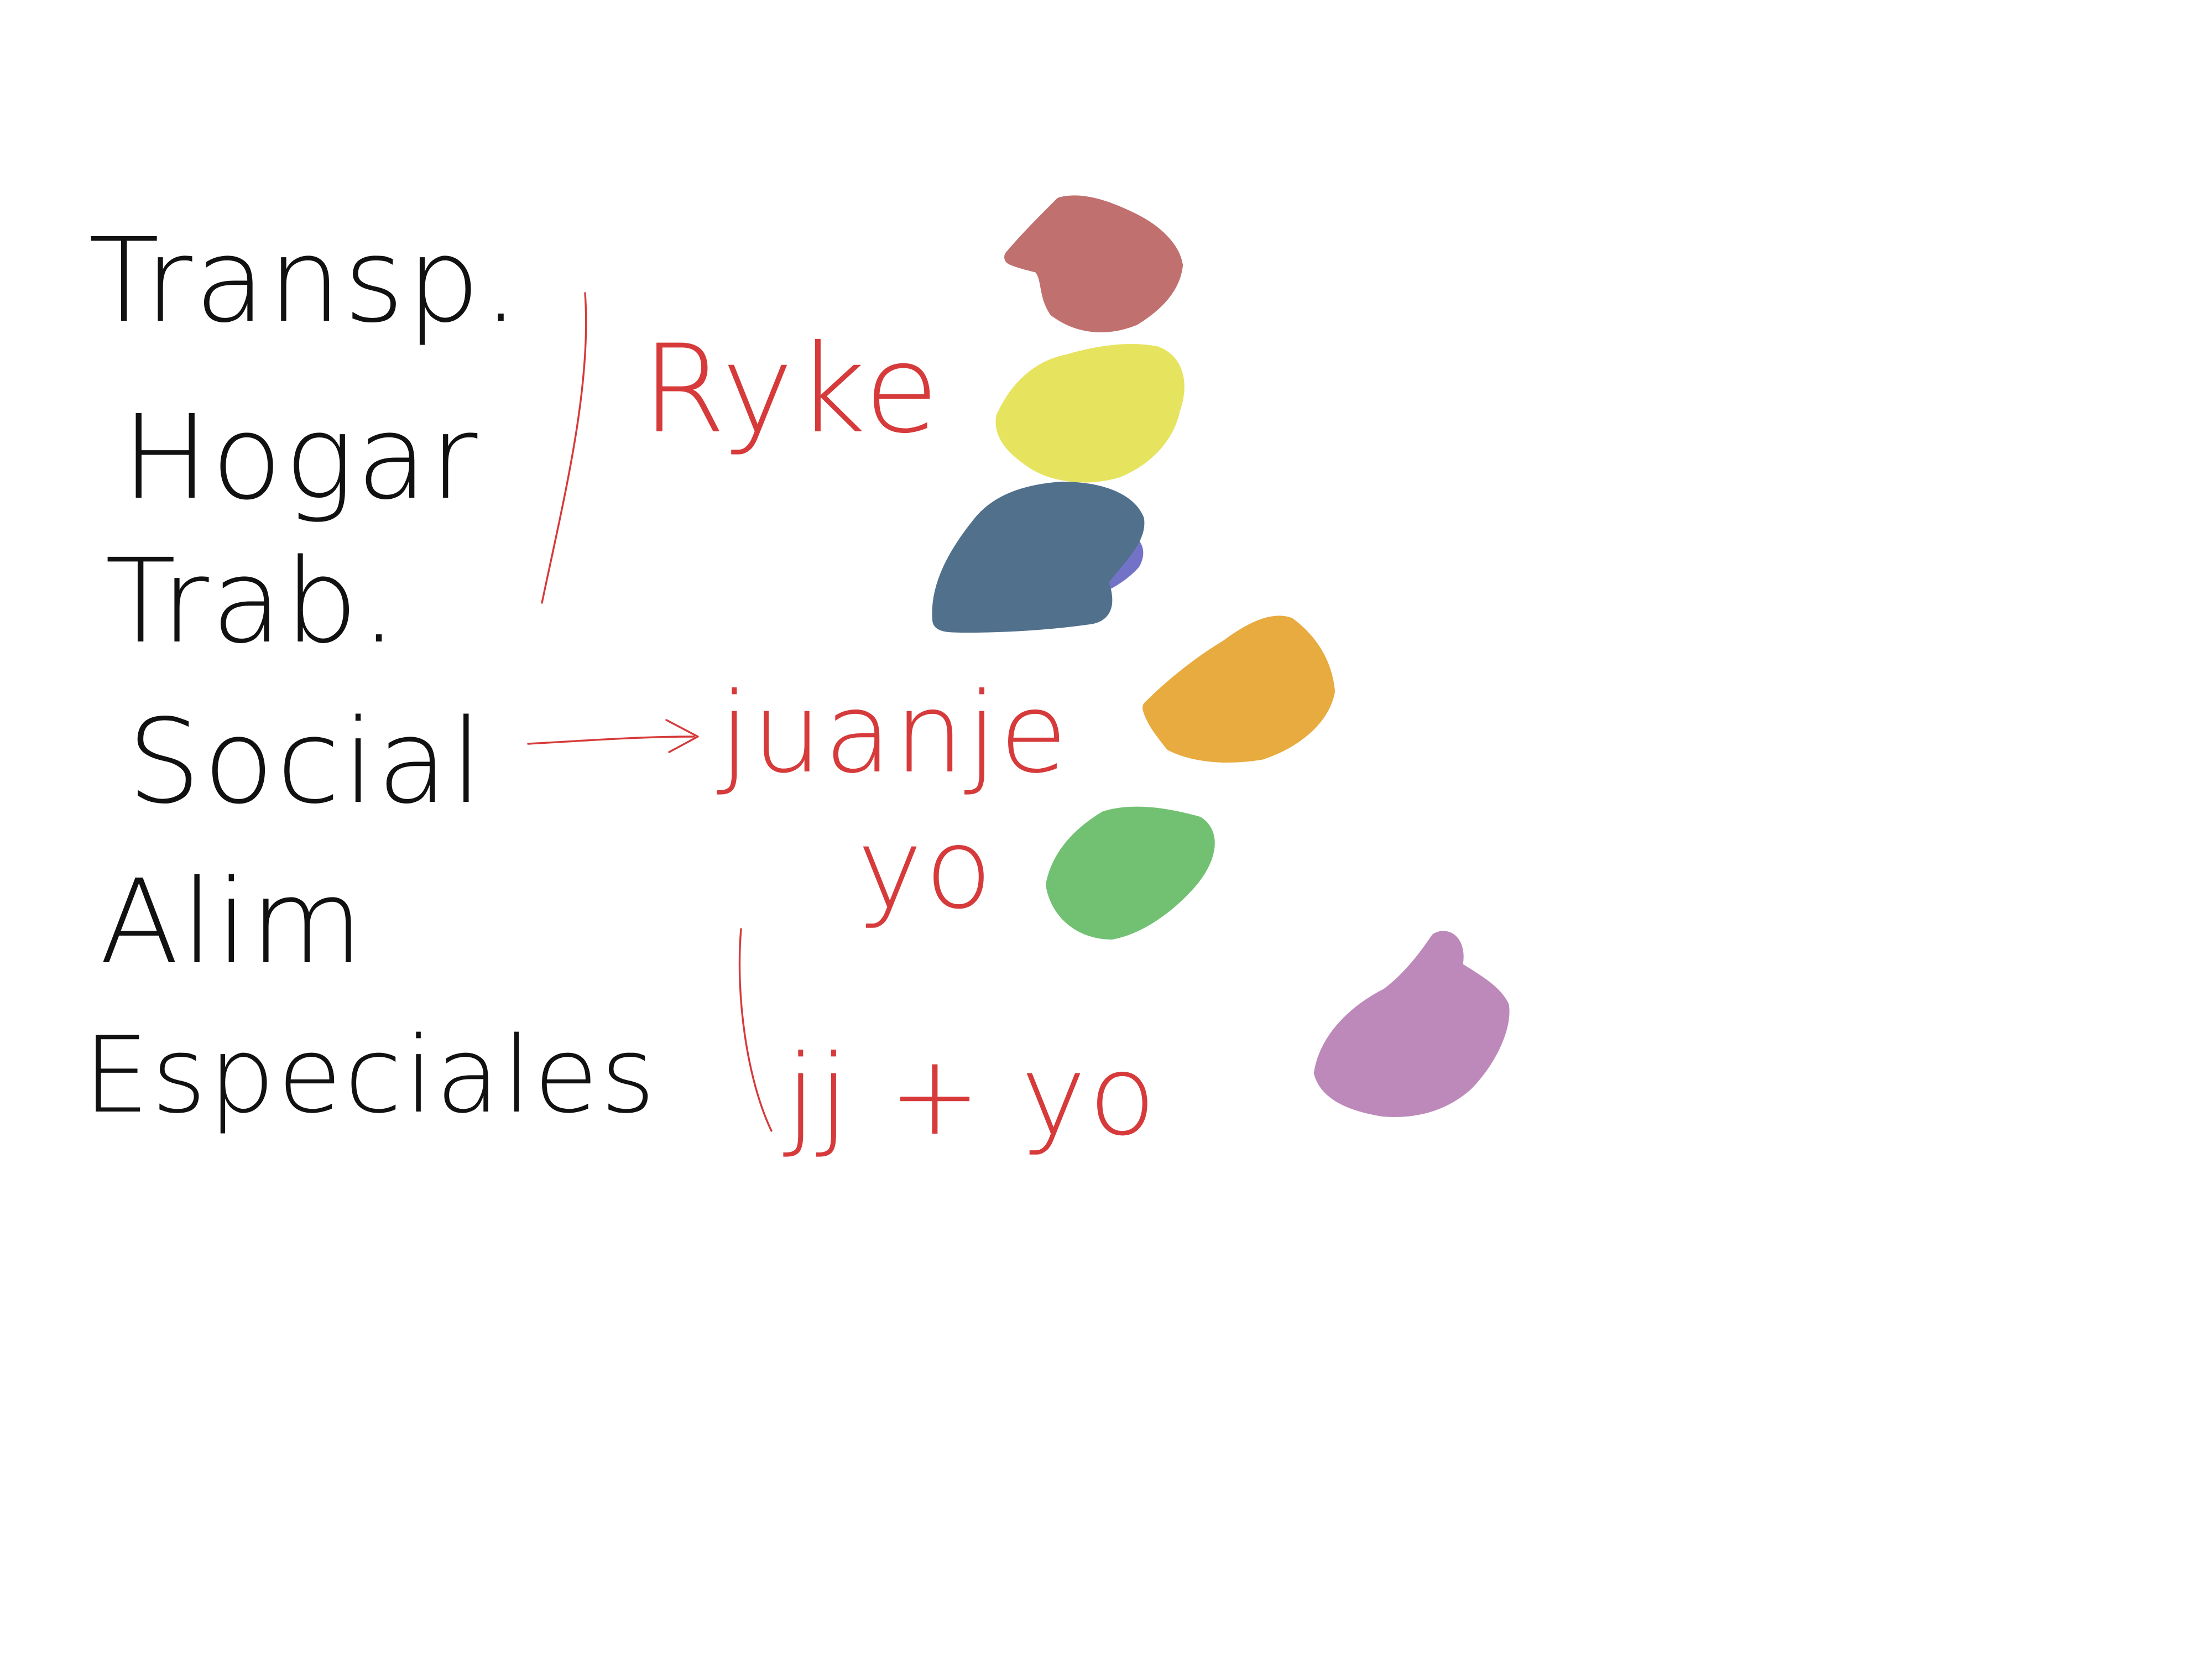 This screenshot has width=2212, height=1659. Describe the element at coordinates (233, 922) in the screenshot. I see `label-alim: Alim` at that location.